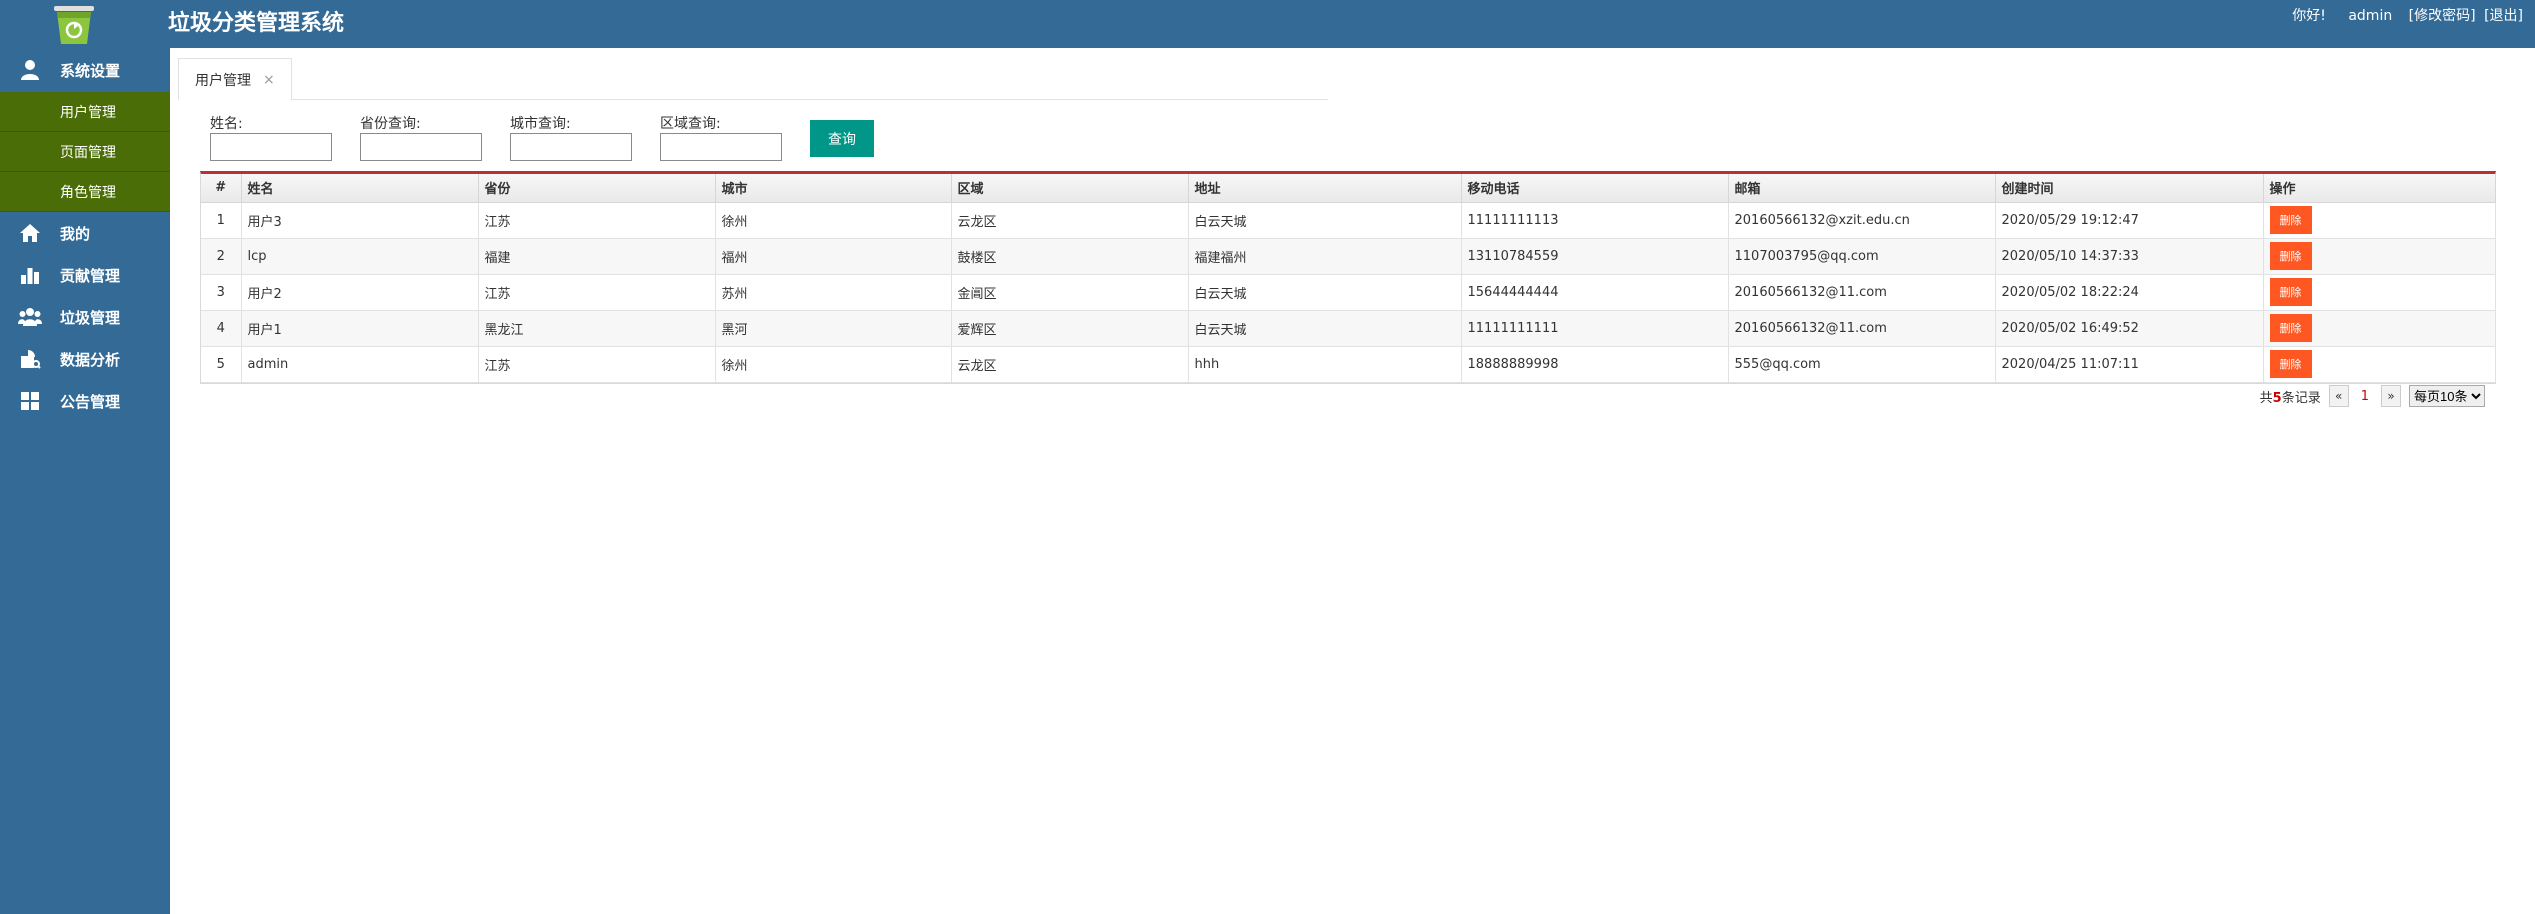  What do you see at coordinates (360, 220) in the screenshot?
I see `cell-name: 用户3` at bounding box center [360, 220].